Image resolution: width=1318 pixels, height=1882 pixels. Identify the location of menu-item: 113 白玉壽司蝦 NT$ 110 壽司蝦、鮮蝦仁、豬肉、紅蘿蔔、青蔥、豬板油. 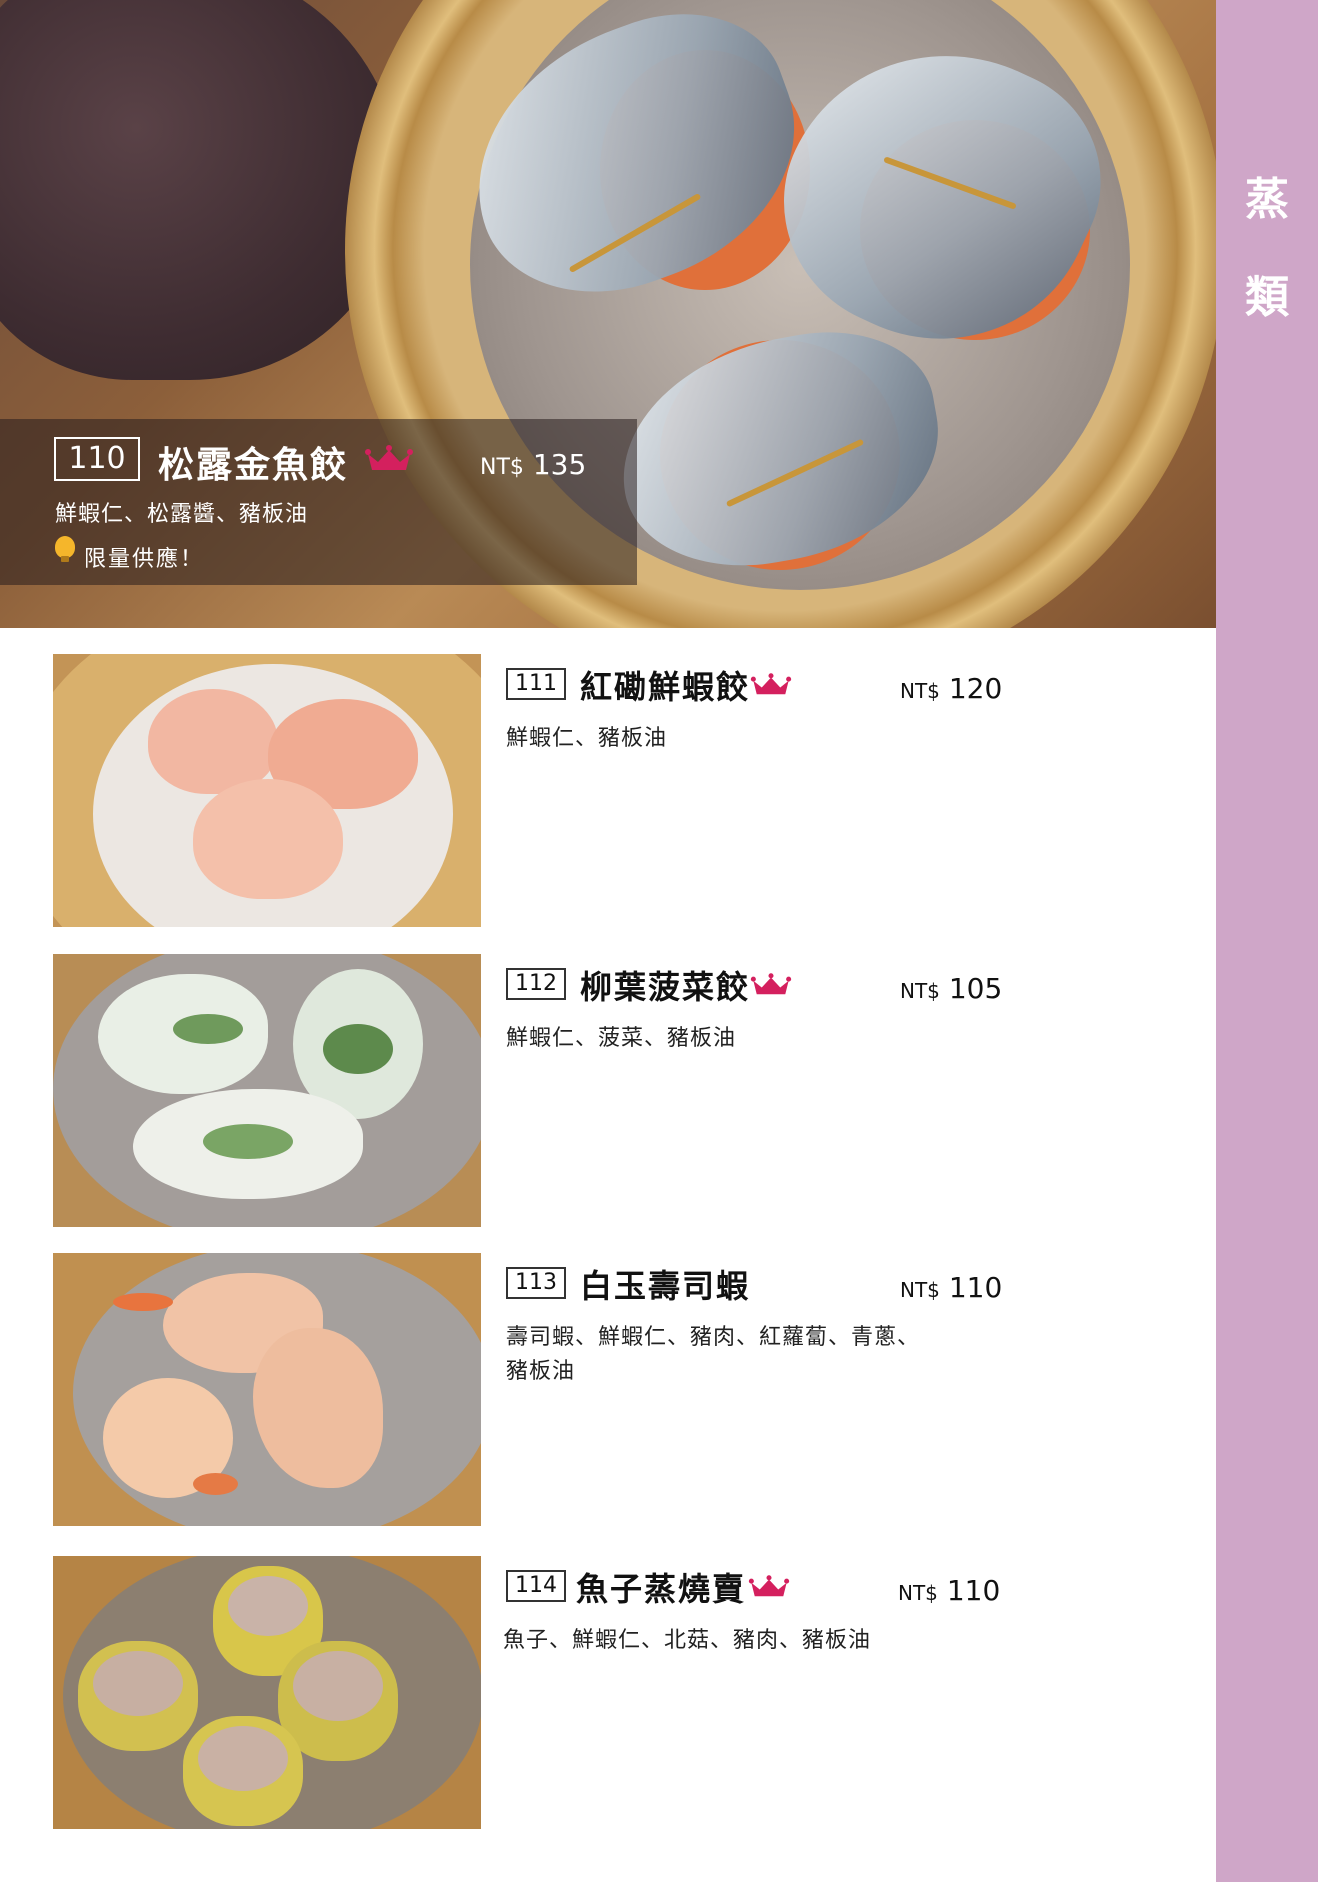
(608, 1393).